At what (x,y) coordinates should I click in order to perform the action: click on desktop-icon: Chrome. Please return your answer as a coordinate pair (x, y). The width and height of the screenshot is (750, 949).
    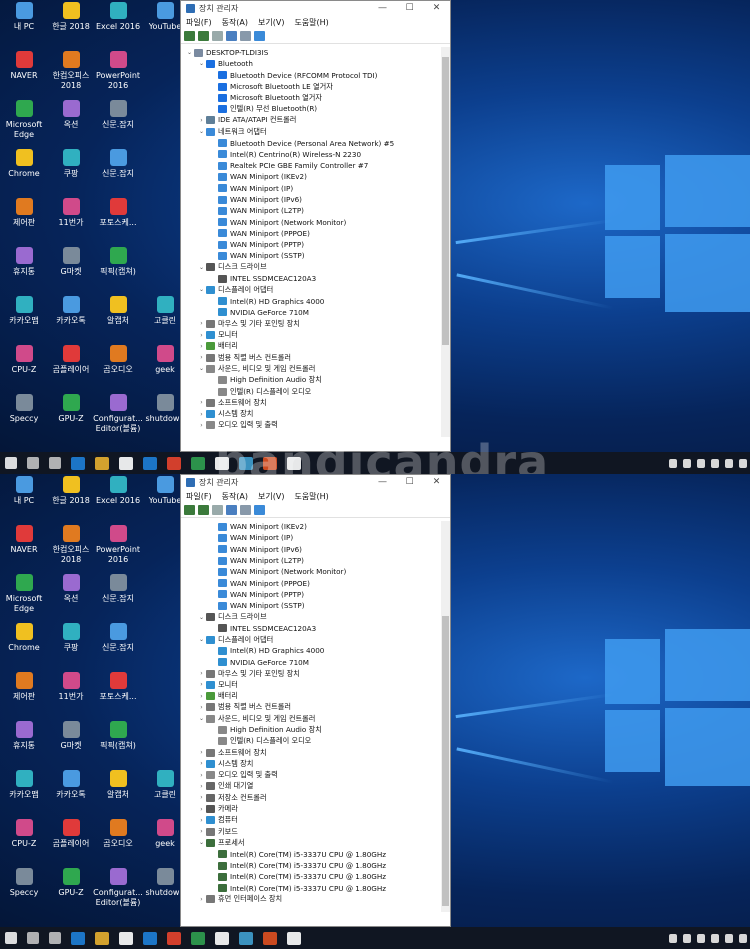
    Looking at the image, I should click on (25, 638).